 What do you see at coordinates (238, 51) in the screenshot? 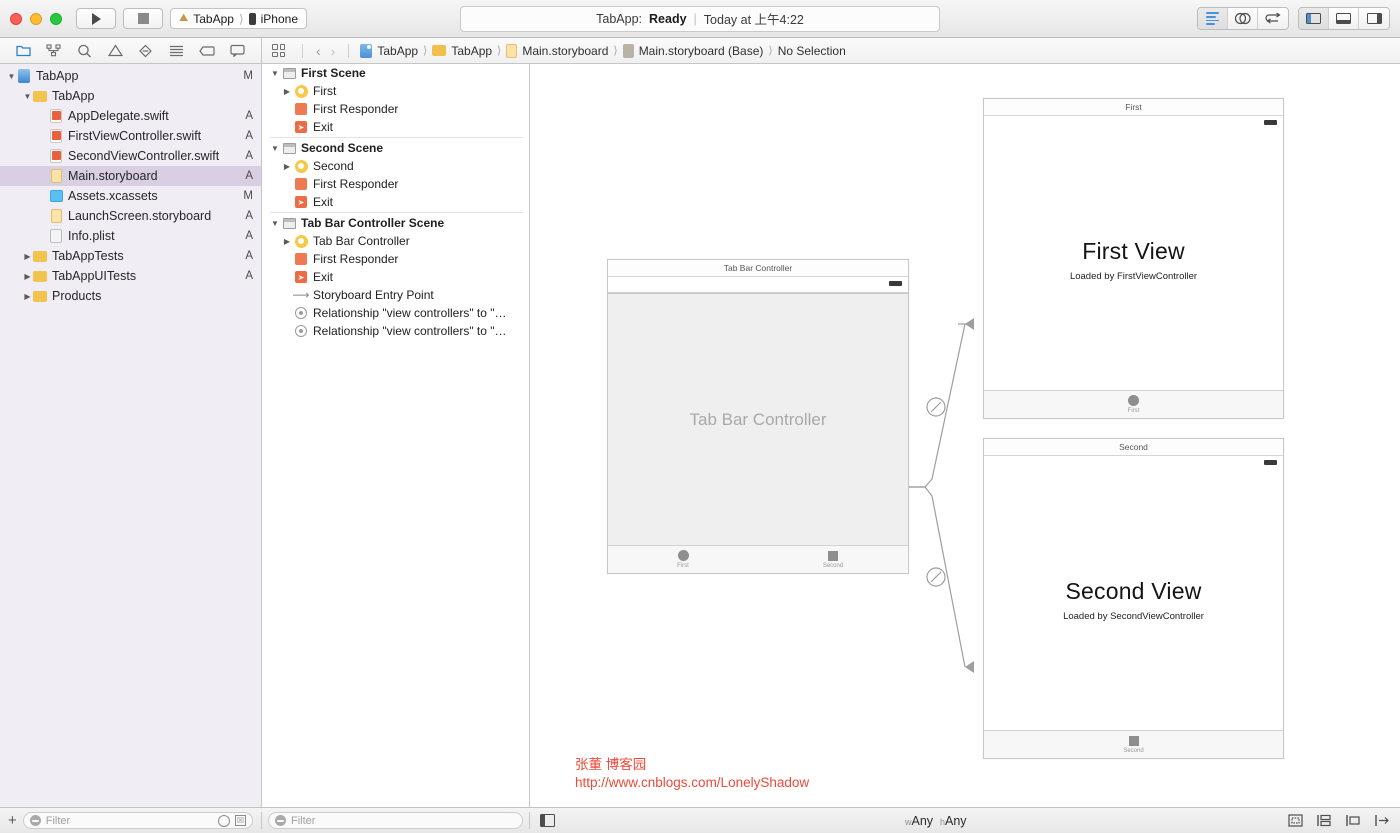
I see `report-navigator-tab` at bounding box center [238, 51].